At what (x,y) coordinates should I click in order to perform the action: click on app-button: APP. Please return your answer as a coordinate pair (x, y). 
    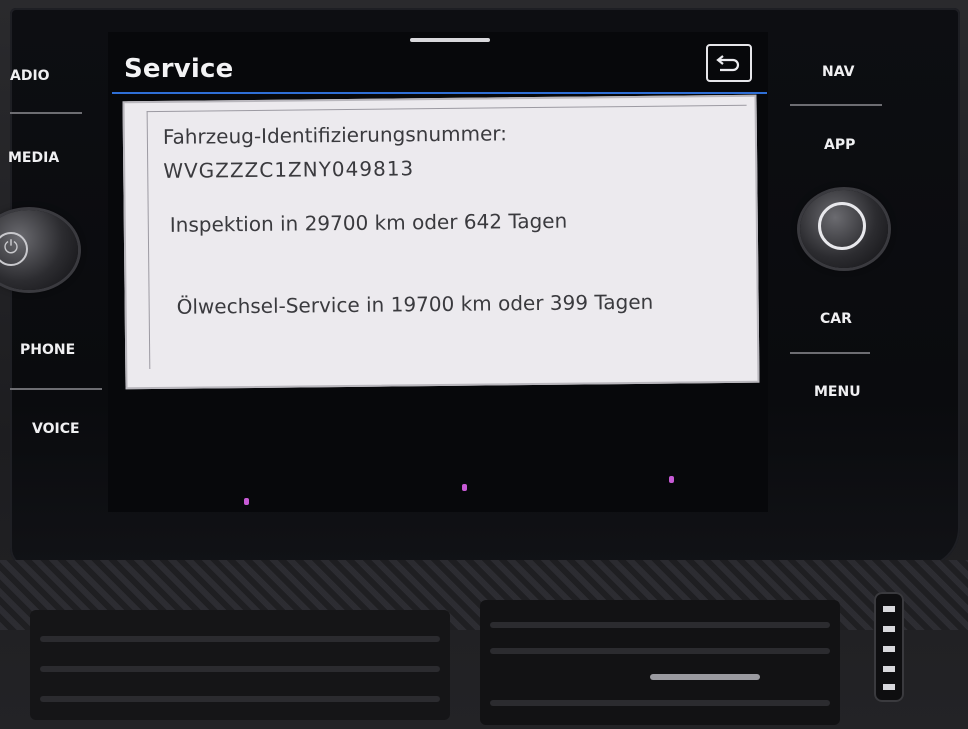
    Looking at the image, I should click on (839, 145).